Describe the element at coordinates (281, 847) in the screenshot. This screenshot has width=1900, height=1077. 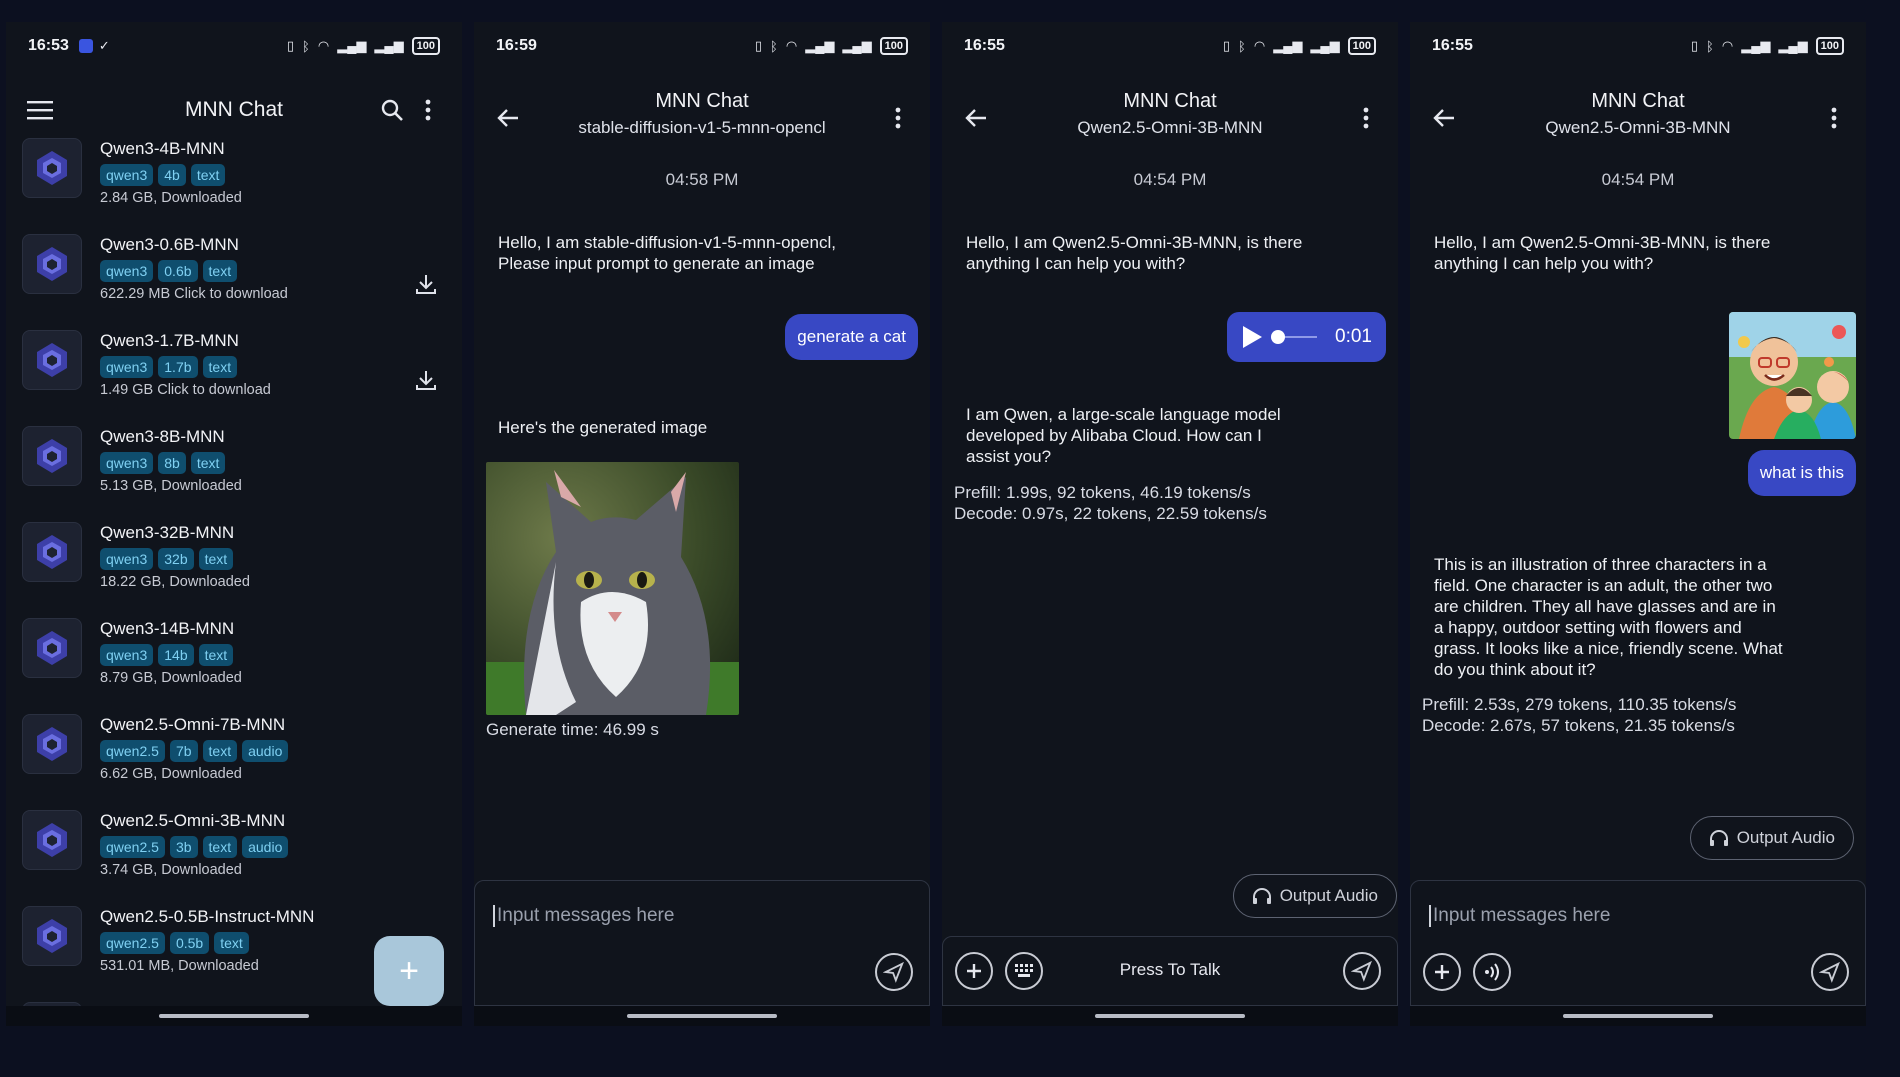
I see `model-tags: qwen2.5 3b text audio` at that location.